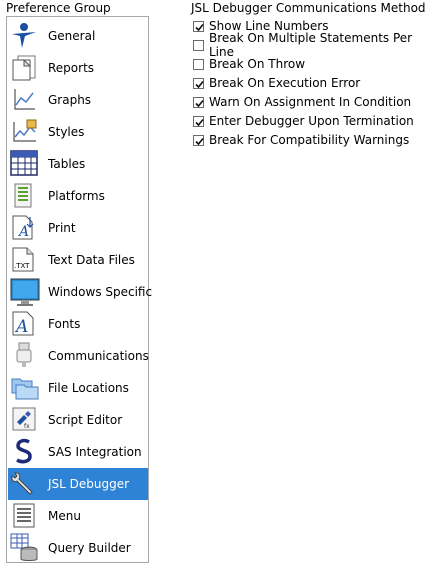  I want to click on pref-item-query-builder: Query Builder, so click(78, 548).